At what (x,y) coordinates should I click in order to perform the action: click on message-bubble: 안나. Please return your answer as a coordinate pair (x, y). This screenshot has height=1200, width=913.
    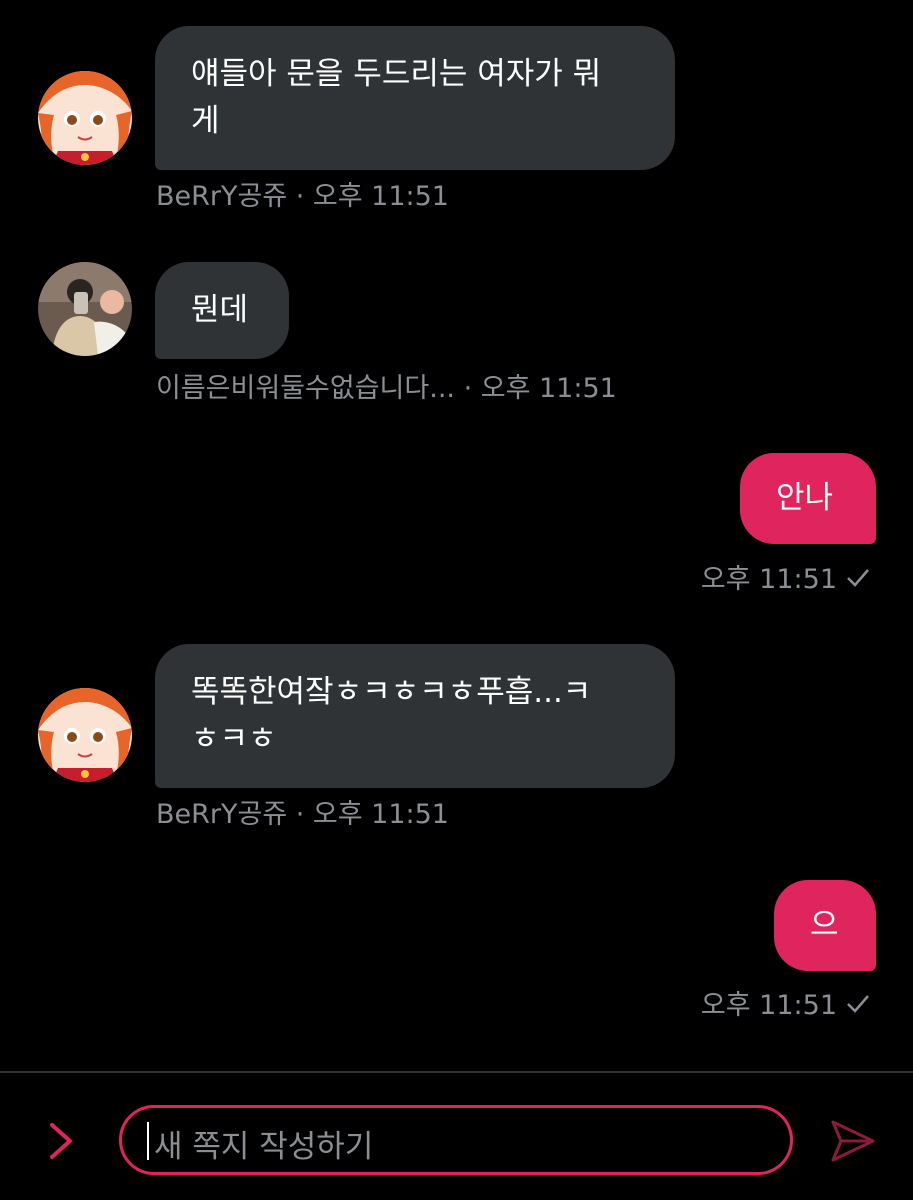
    Looking at the image, I should click on (808, 498).